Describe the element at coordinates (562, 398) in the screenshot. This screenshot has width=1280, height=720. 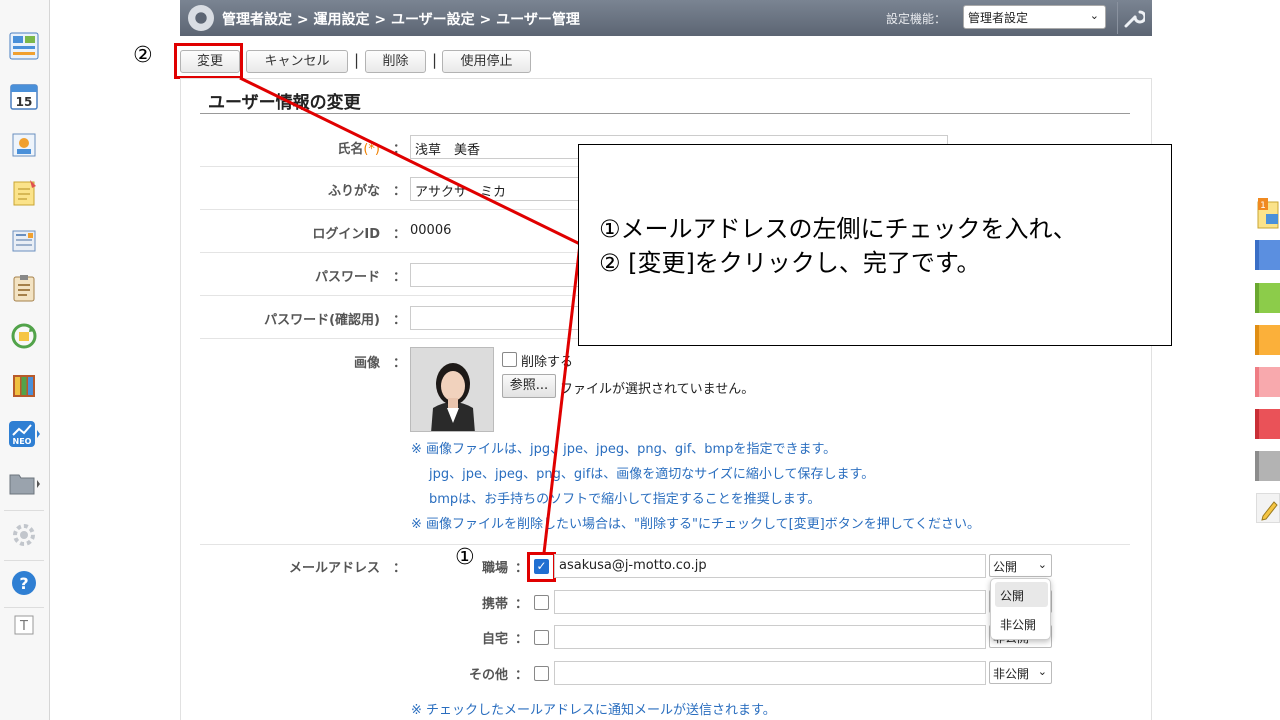
I see `callout-line-to-checkbox` at that location.